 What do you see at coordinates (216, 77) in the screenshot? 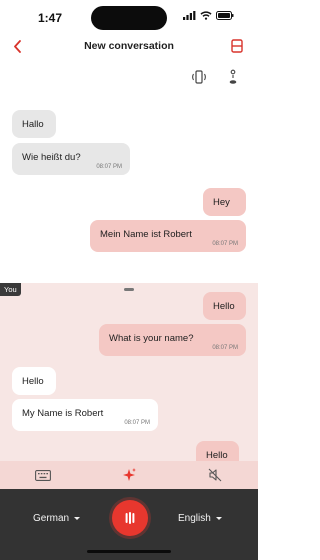
I see `sub-toolbar` at bounding box center [216, 77].